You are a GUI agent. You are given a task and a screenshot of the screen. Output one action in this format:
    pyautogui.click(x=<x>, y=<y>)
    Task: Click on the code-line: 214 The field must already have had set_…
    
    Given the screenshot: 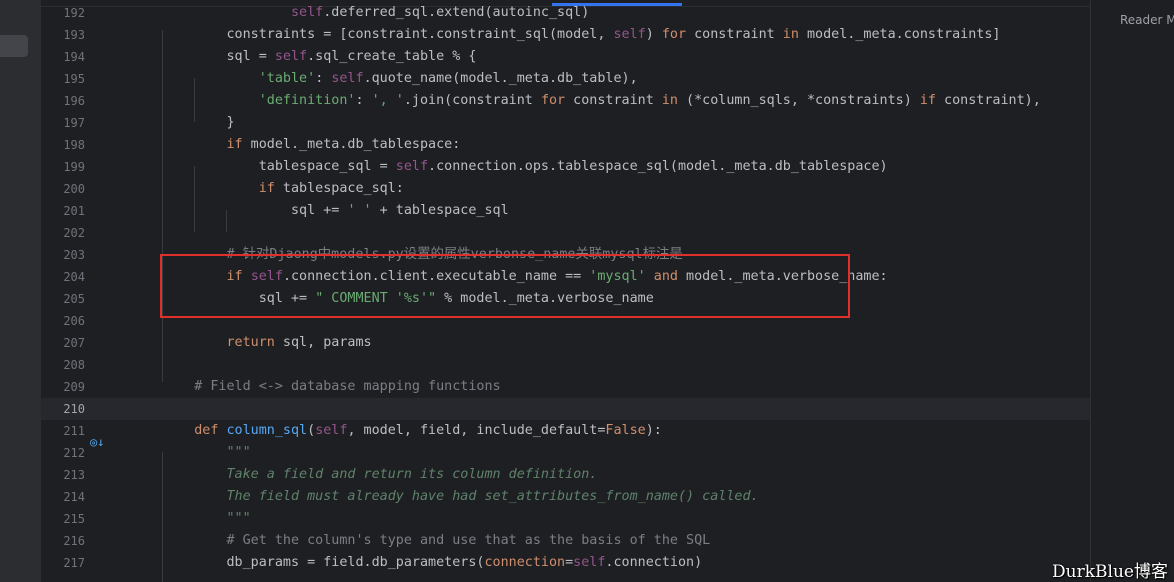 What is the action you would take?
    pyautogui.click(x=565, y=497)
    